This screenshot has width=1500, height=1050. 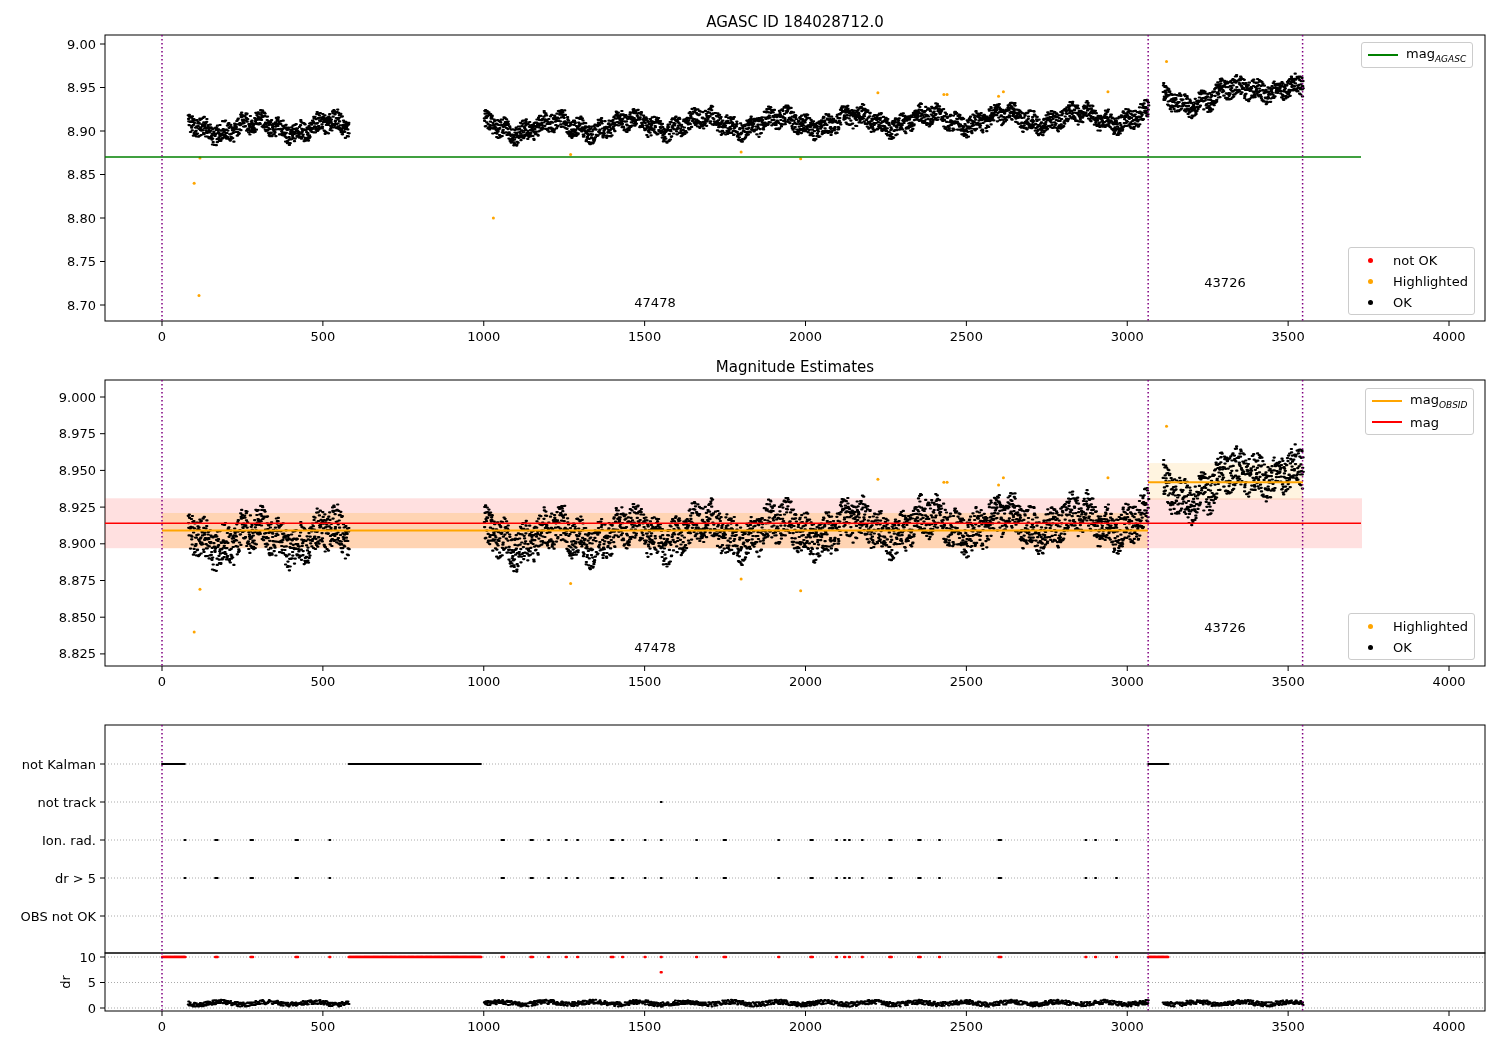 What do you see at coordinates (77, 654) in the screenshot?
I see `axis-tick-label: 8.825` at bounding box center [77, 654].